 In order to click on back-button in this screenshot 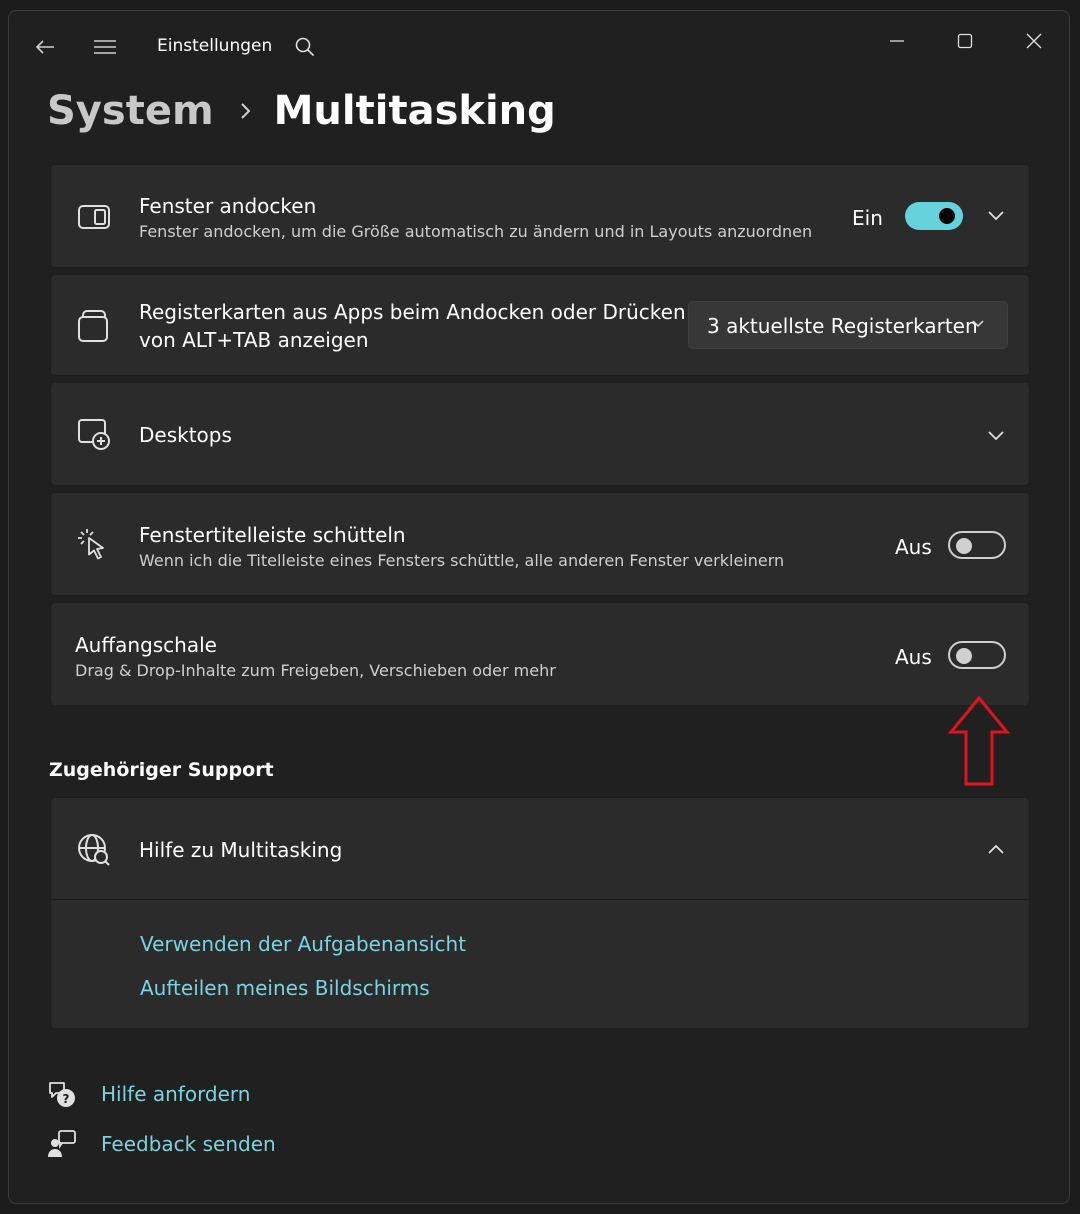, I will do `click(45, 47)`.